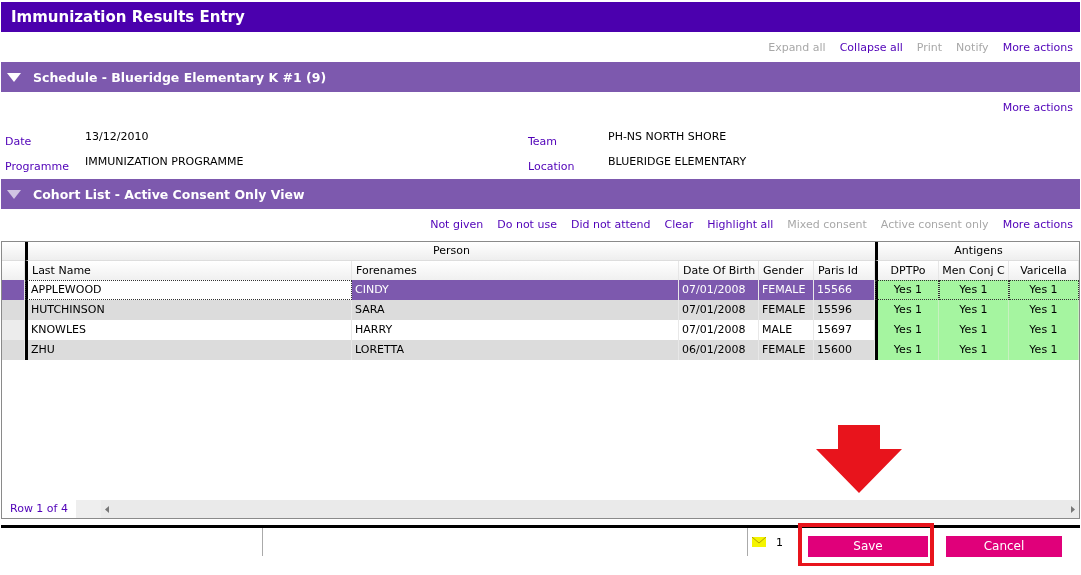  I want to click on field-value: BLUERIDGE ELEMENTARY, so click(678, 162).